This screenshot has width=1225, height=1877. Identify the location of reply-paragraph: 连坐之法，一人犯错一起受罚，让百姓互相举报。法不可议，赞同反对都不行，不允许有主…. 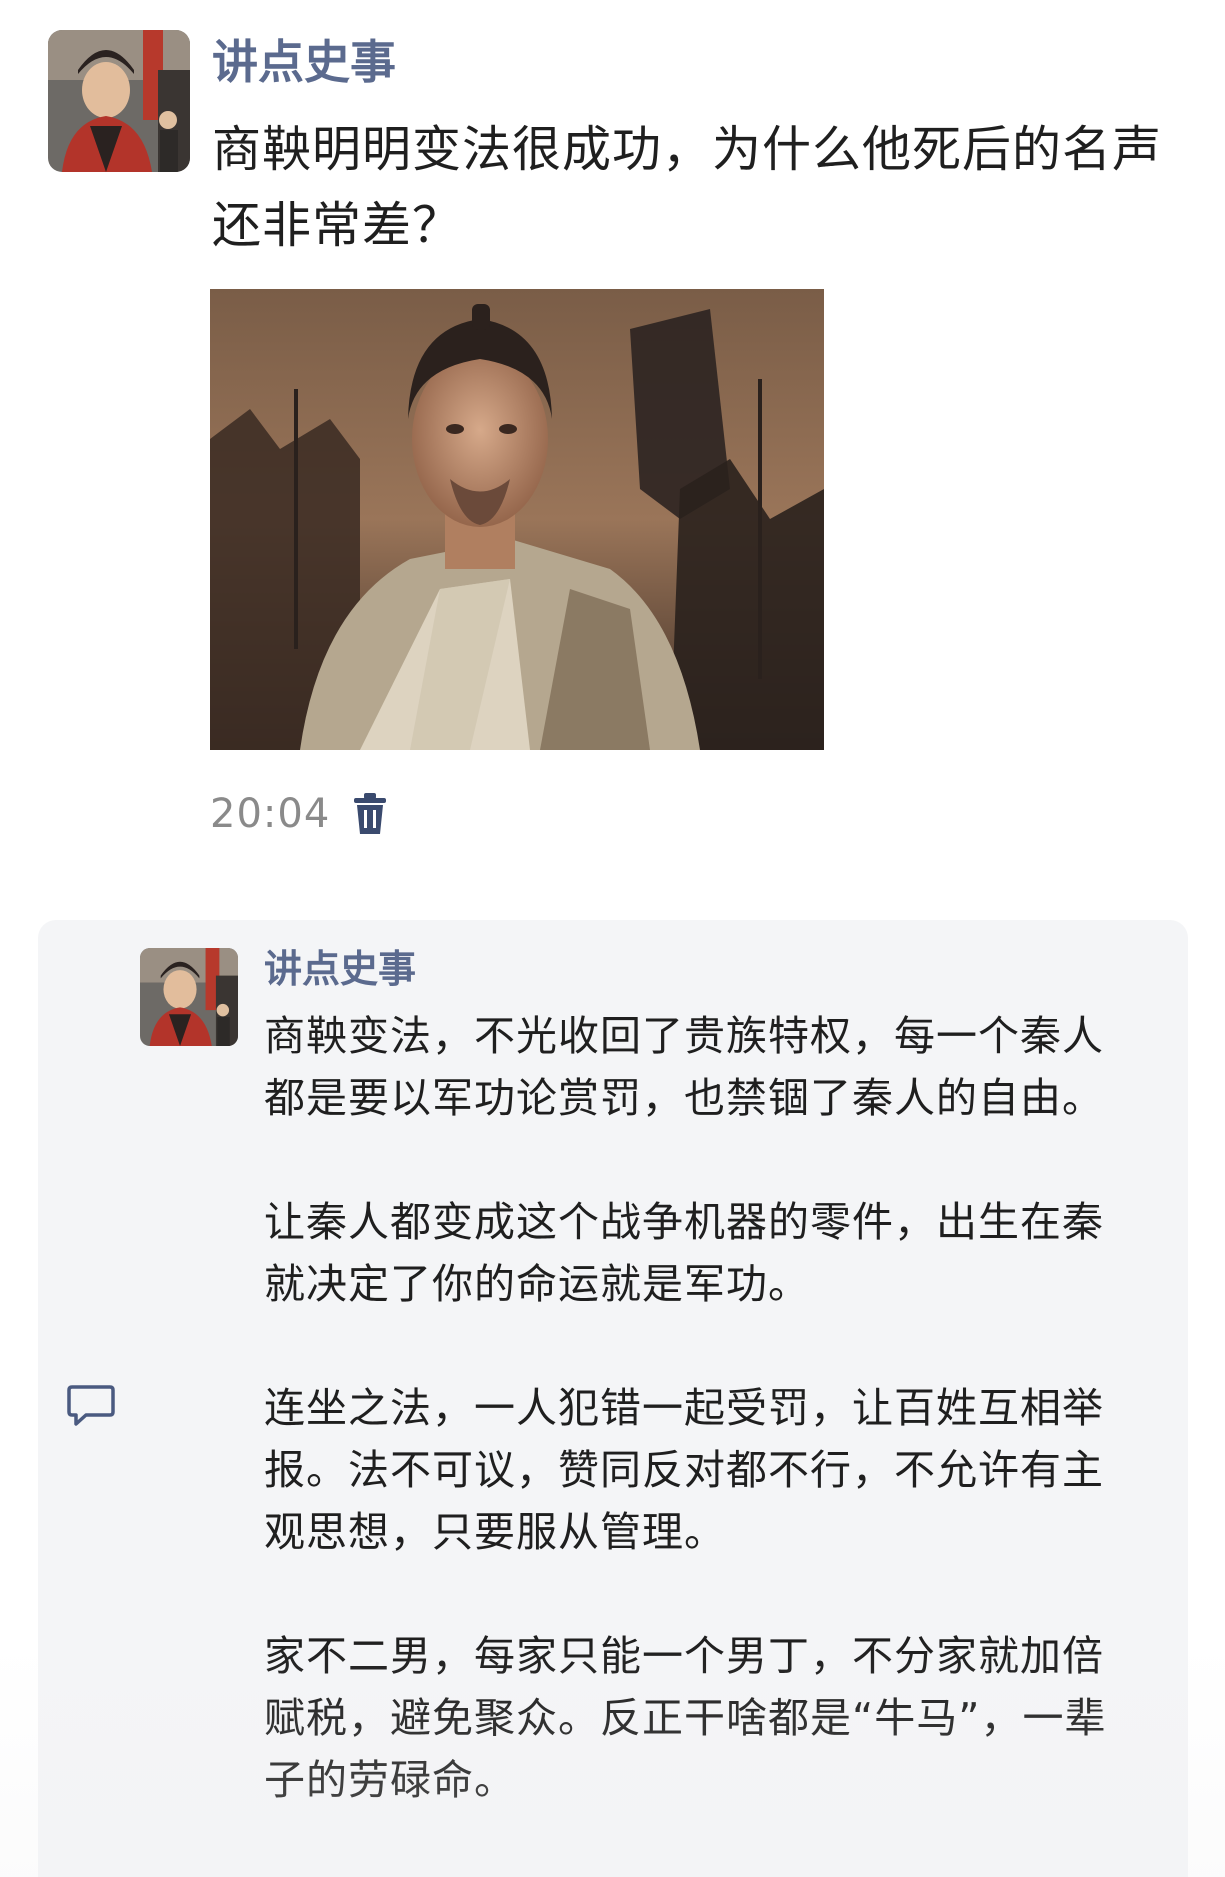
(684, 1470).